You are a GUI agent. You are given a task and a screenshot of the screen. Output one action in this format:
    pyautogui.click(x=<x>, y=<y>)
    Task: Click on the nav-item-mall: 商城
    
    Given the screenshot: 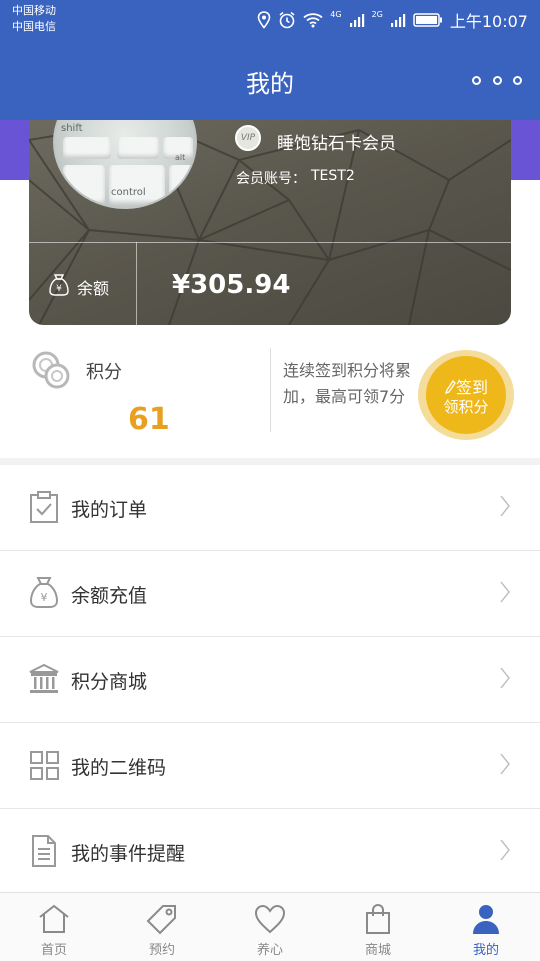 What is the action you would take?
    pyautogui.click(x=378, y=927)
    